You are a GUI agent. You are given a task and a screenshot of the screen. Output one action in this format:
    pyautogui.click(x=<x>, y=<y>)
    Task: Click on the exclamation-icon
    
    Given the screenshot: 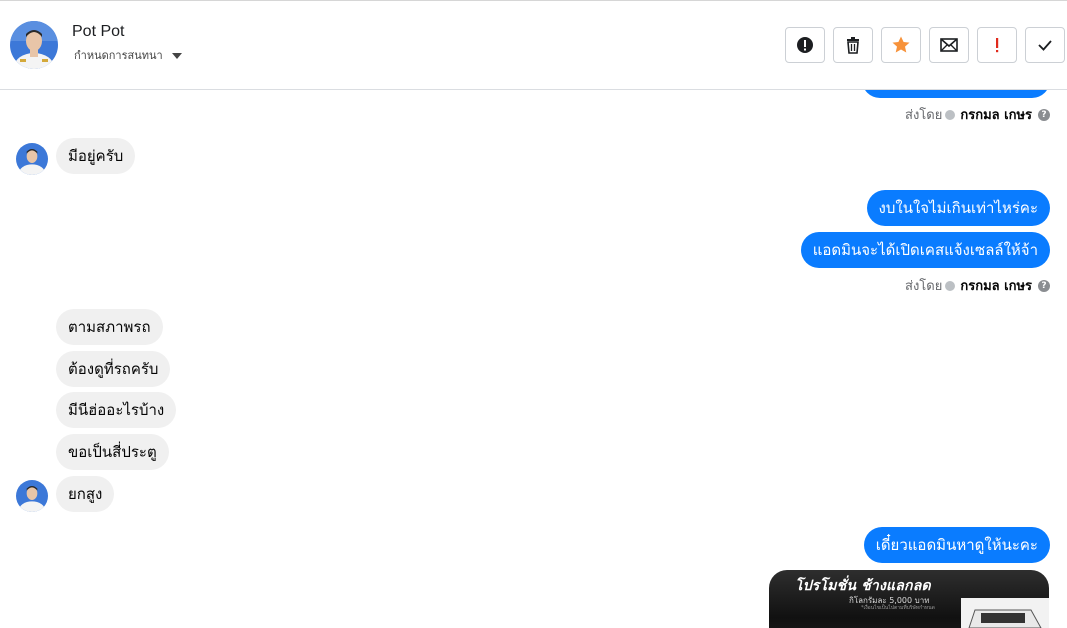 What is the action you would take?
    pyautogui.click(x=997, y=45)
    